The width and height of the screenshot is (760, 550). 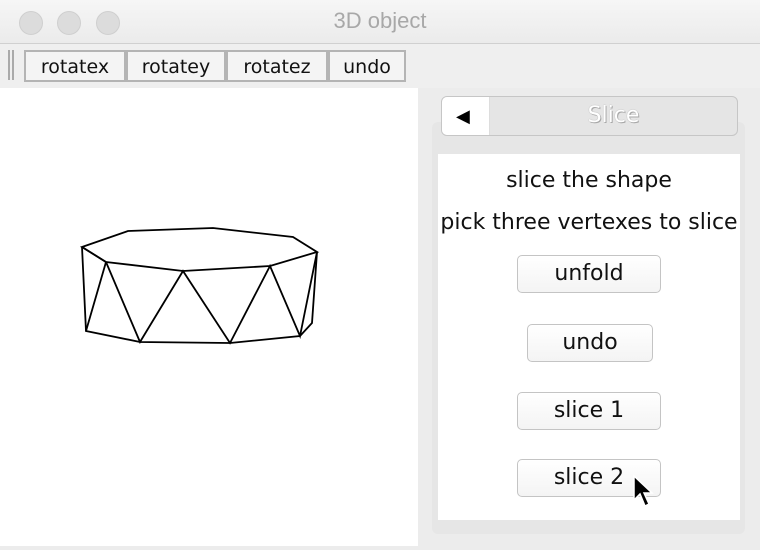 What do you see at coordinates (367, 66) in the screenshot?
I see `undo-toolbar-button: undo` at bounding box center [367, 66].